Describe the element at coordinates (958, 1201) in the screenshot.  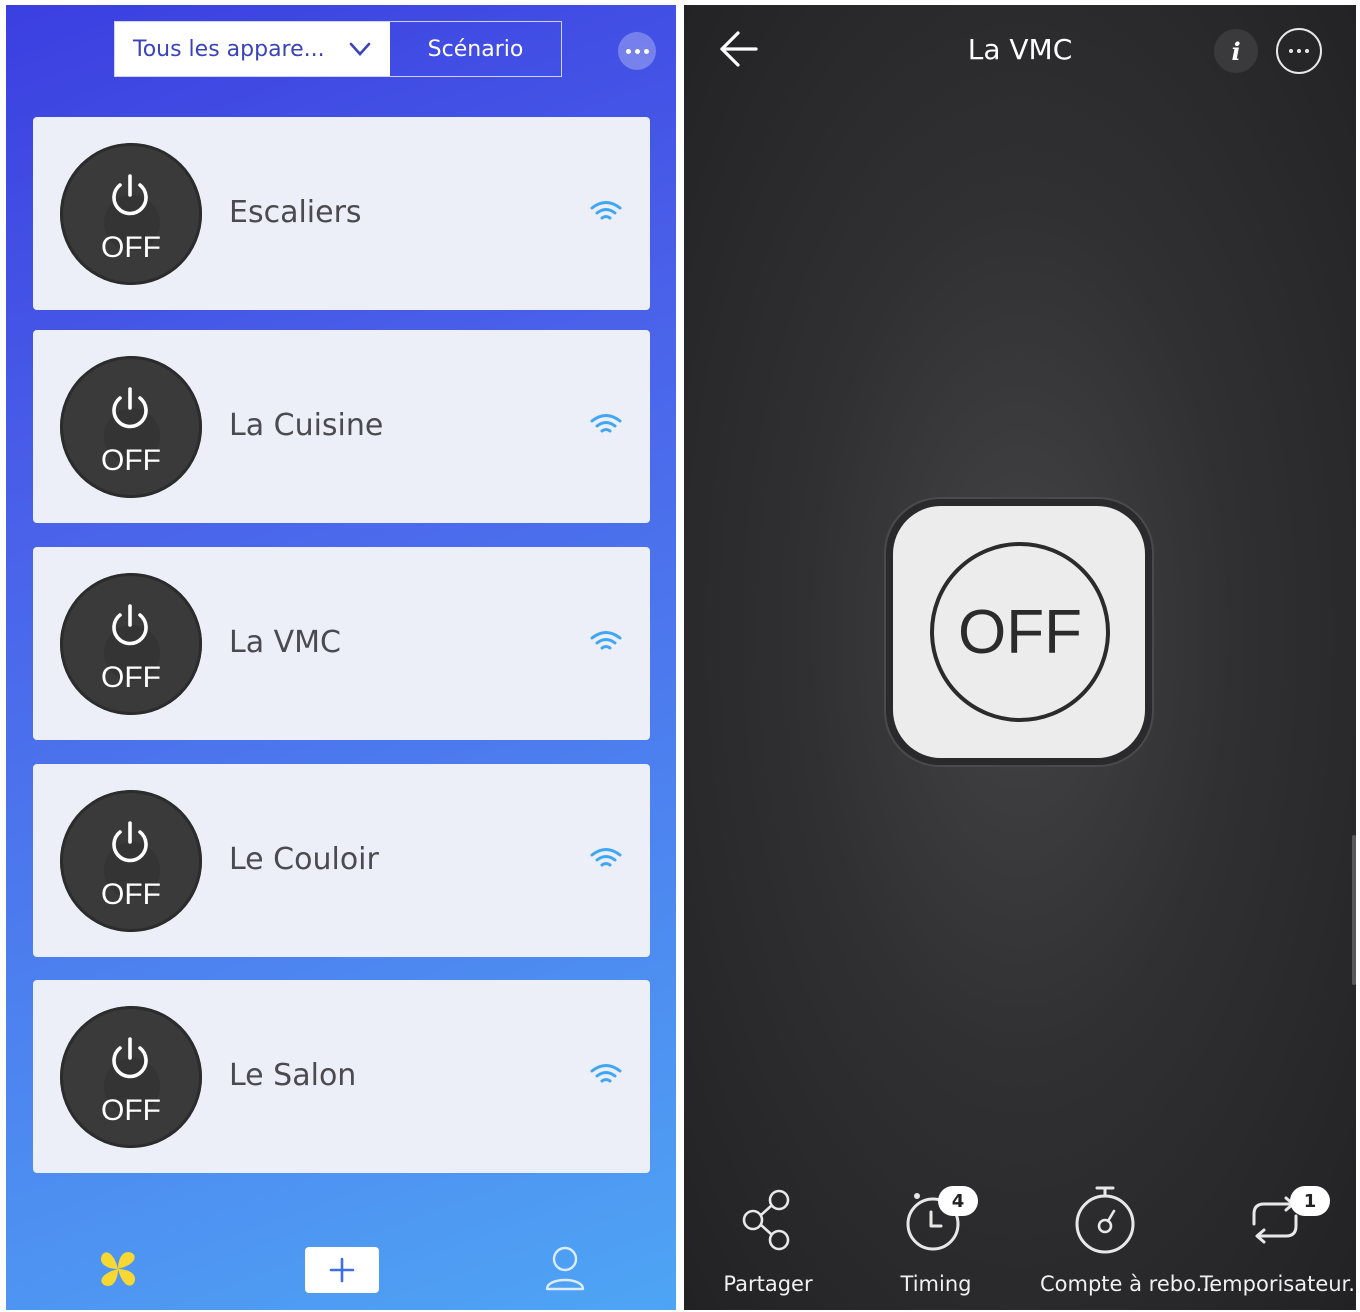
I see `timing-badge: 4` at that location.